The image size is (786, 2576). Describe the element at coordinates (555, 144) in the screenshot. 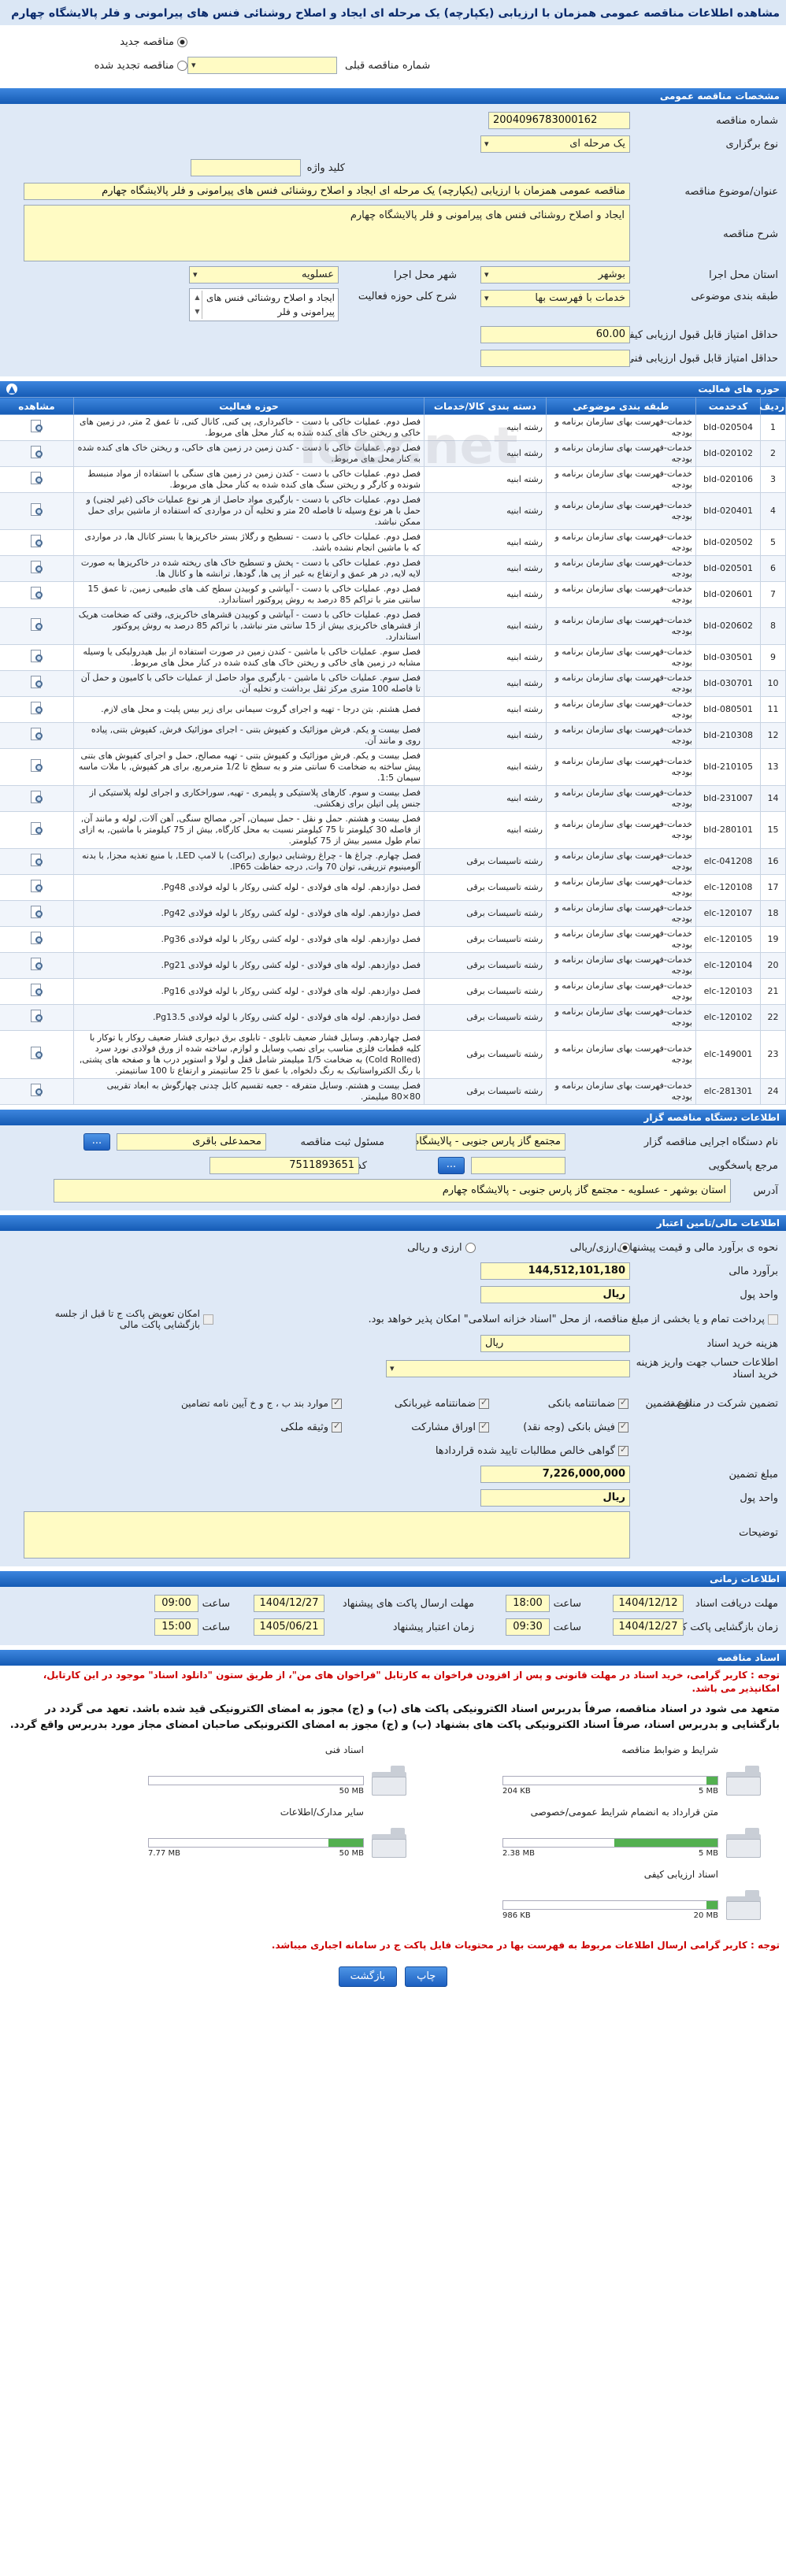

I see `type-select: یک مرحله ای` at that location.